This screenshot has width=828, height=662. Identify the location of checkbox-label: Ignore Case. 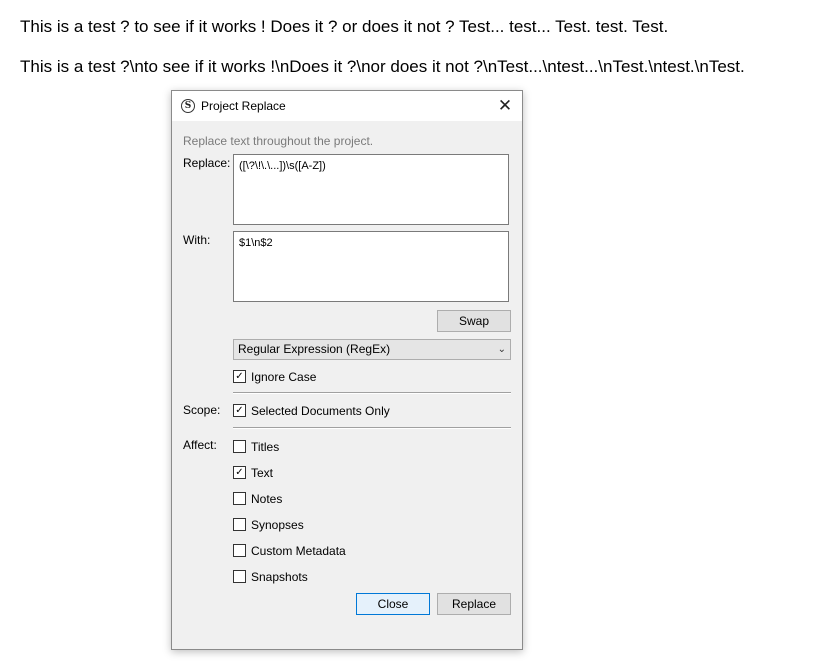
(284, 377).